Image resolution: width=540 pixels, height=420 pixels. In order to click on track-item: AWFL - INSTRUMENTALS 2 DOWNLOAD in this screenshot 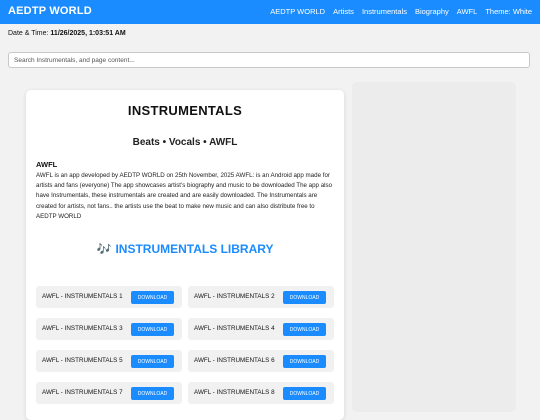, I will do `click(261, 297)`.